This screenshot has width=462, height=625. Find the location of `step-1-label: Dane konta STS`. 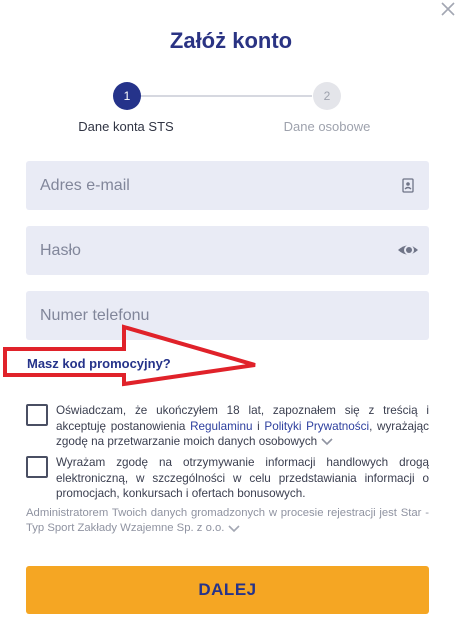

step-1-label: Dane konta STS is located at coordinates (126, 126).